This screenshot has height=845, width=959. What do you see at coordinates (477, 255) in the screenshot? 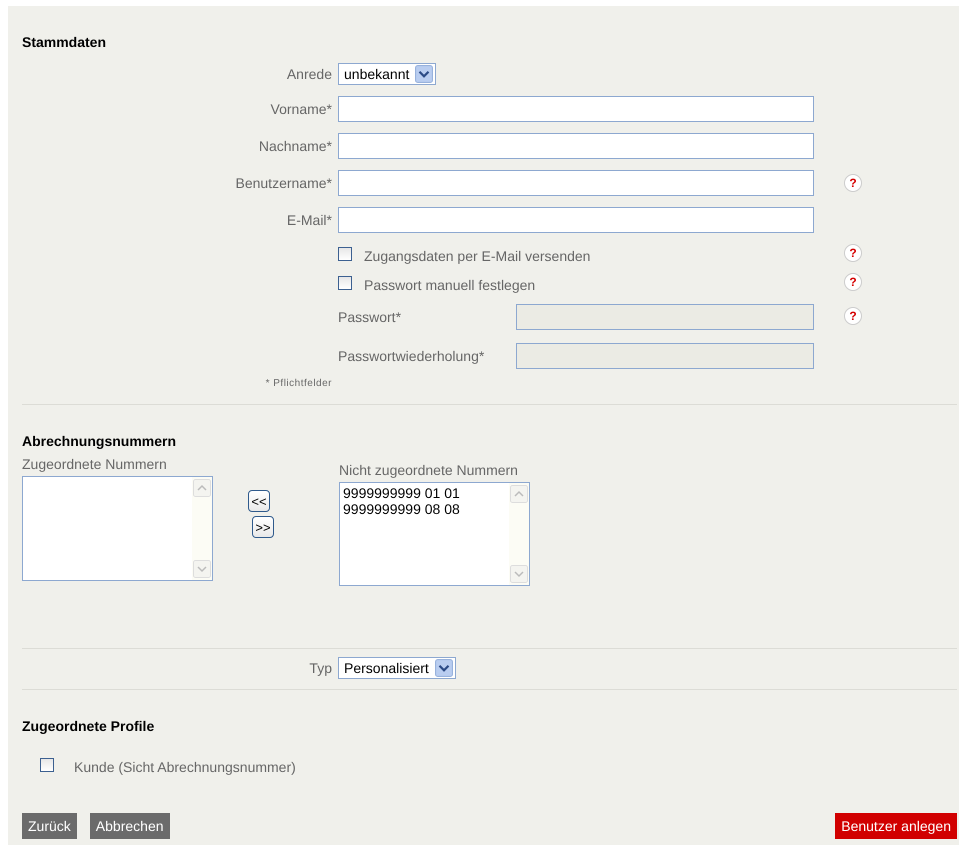
I see `checkbox-label: Zugangsdaten per E-Mail versenden` at bounding box center [477, 255].